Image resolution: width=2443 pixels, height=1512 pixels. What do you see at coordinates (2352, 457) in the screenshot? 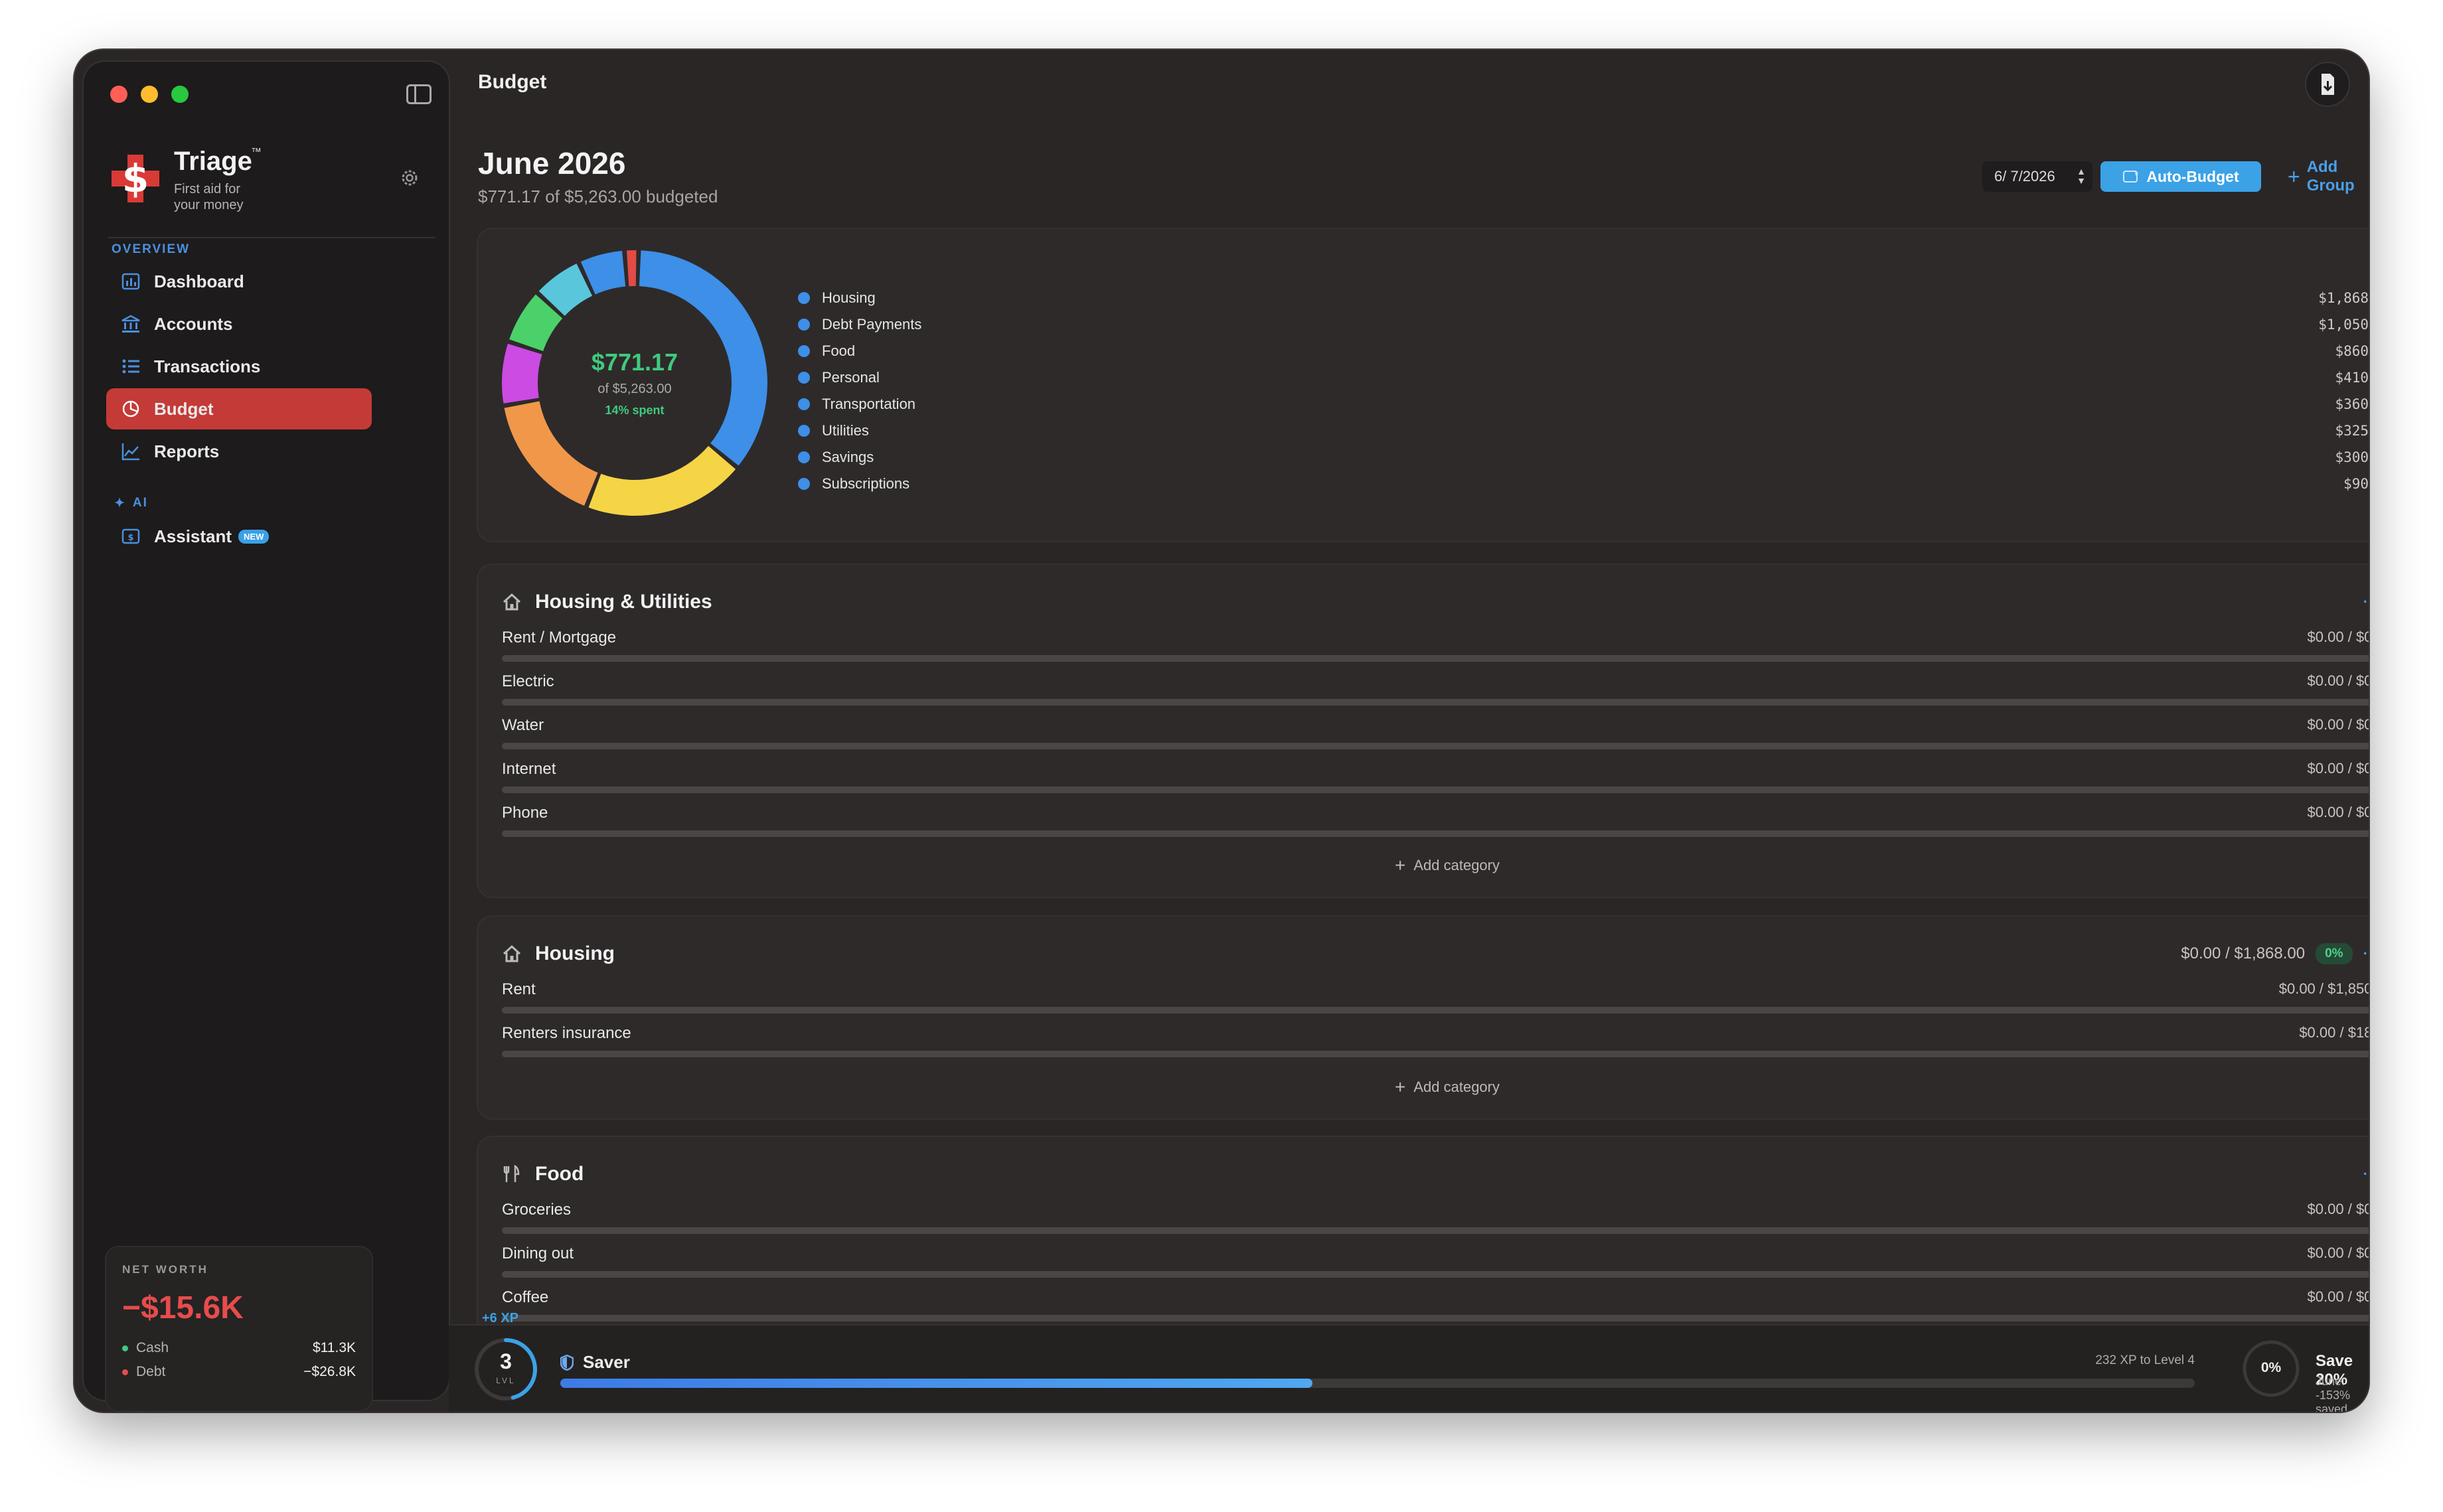
I see `legend-value: $300.00` at bounding box center [2352, 457].